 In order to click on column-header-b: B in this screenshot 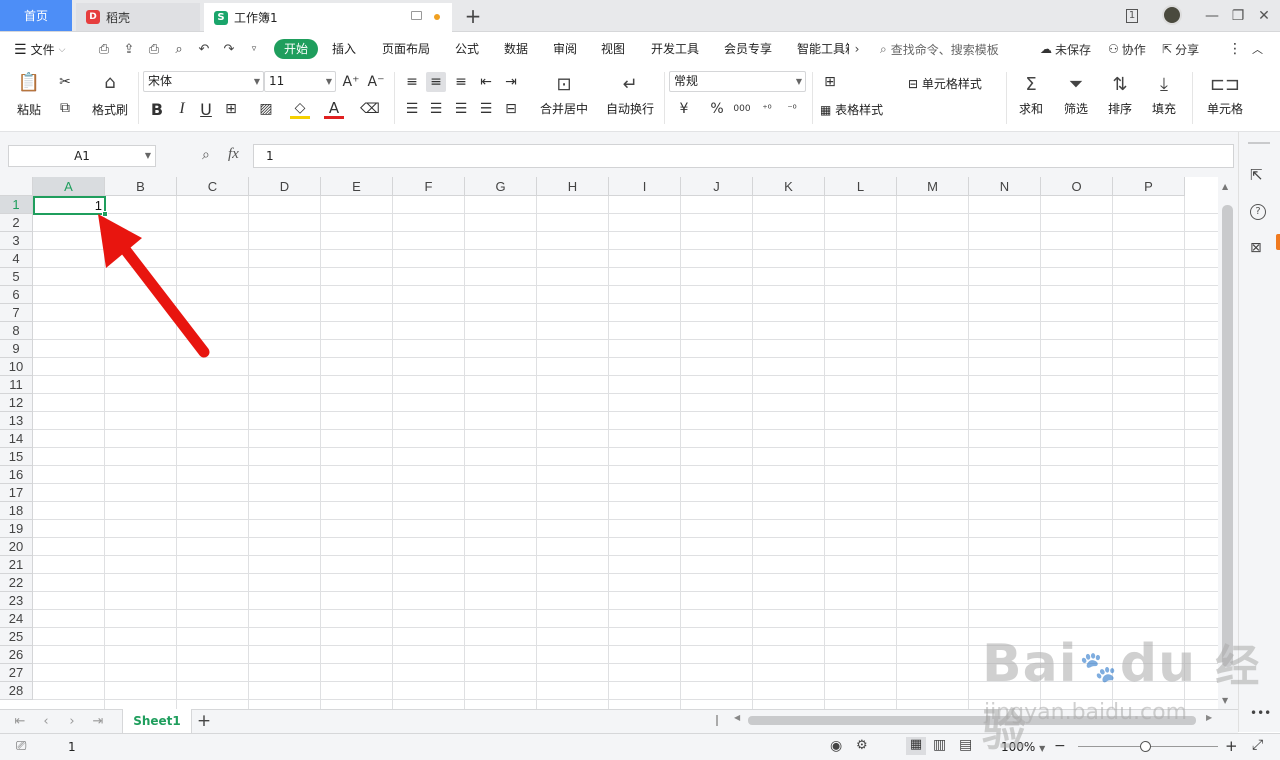, I will do `click(141, 186)`.